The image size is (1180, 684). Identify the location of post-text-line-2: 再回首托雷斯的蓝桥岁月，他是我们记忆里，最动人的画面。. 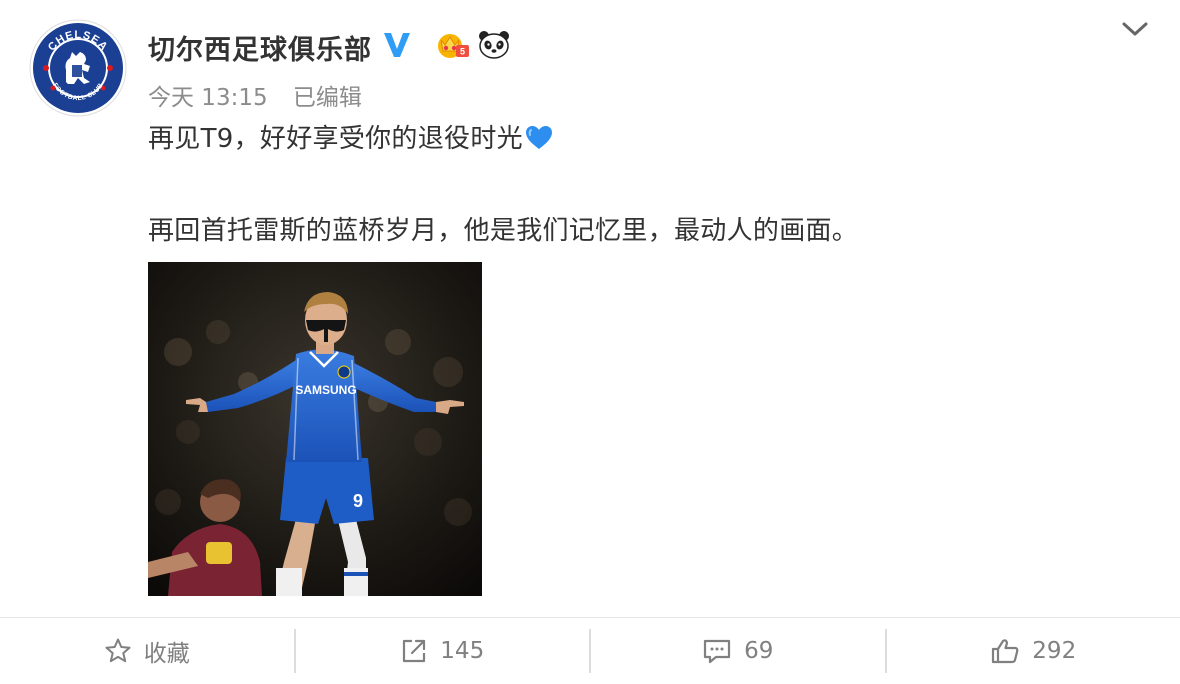
(503, 231).